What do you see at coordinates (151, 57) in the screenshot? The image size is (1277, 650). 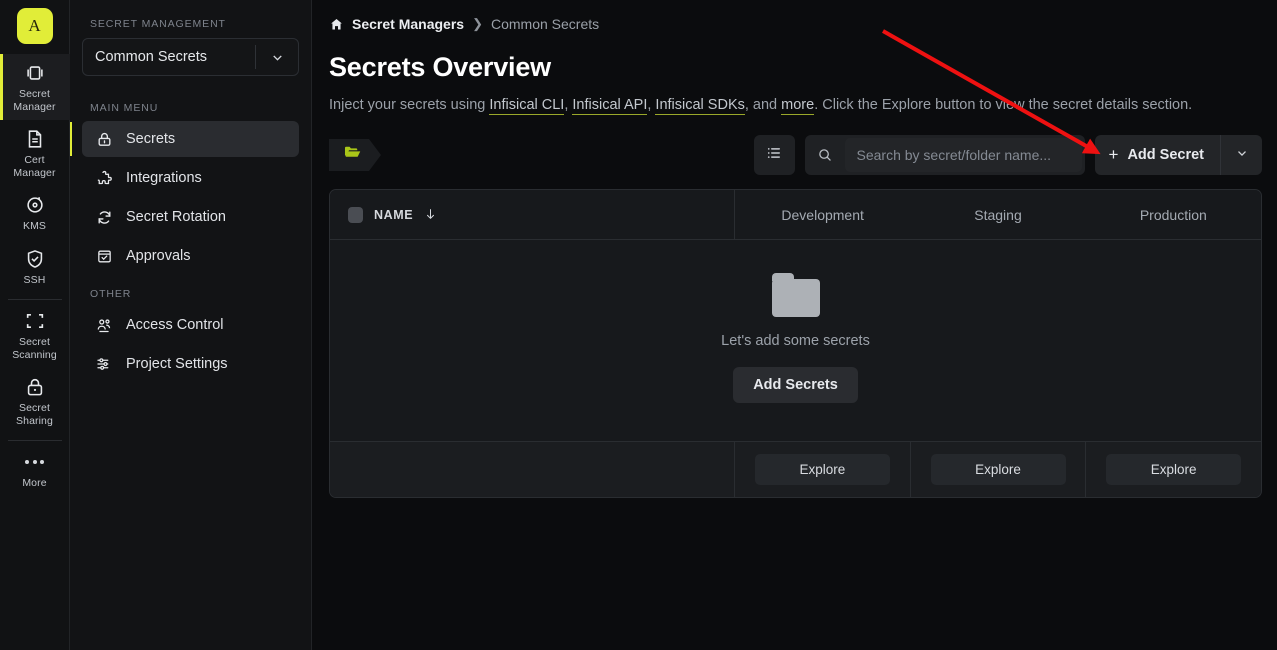 I see `project-selector-value: Common Secrets` at bounding box center [151, 57].